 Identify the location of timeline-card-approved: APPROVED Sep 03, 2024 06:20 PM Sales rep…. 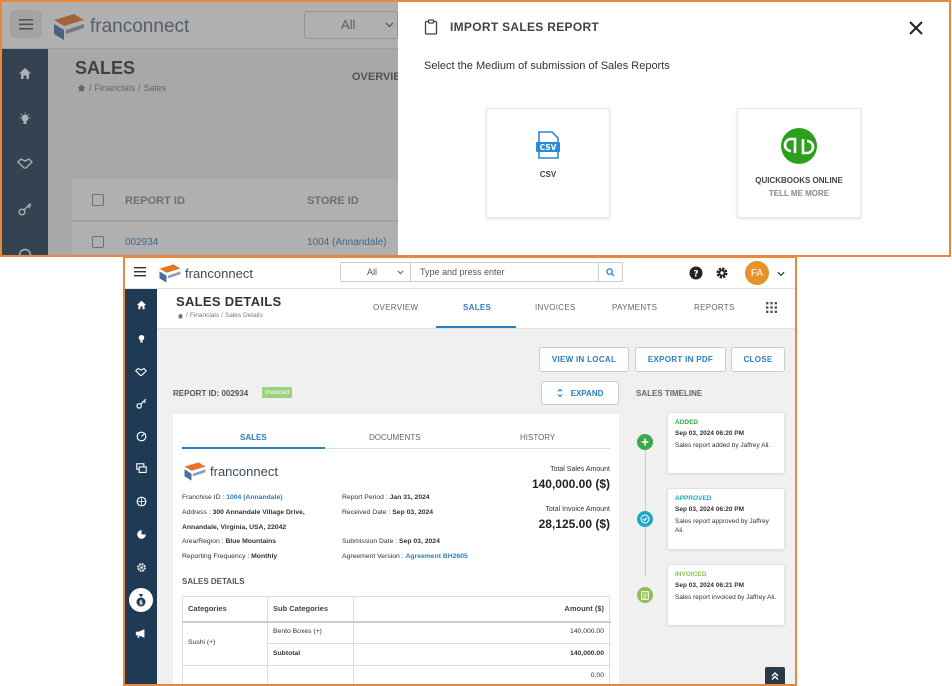
(726, 519).